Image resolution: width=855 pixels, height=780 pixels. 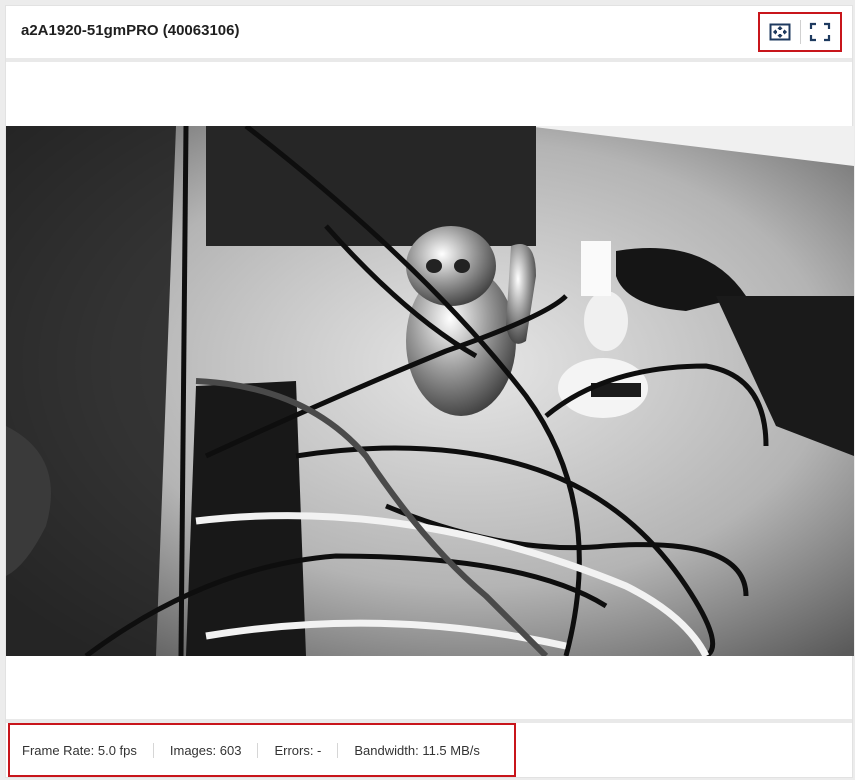 I want to click on header-divider, so click(x=800, y=32).